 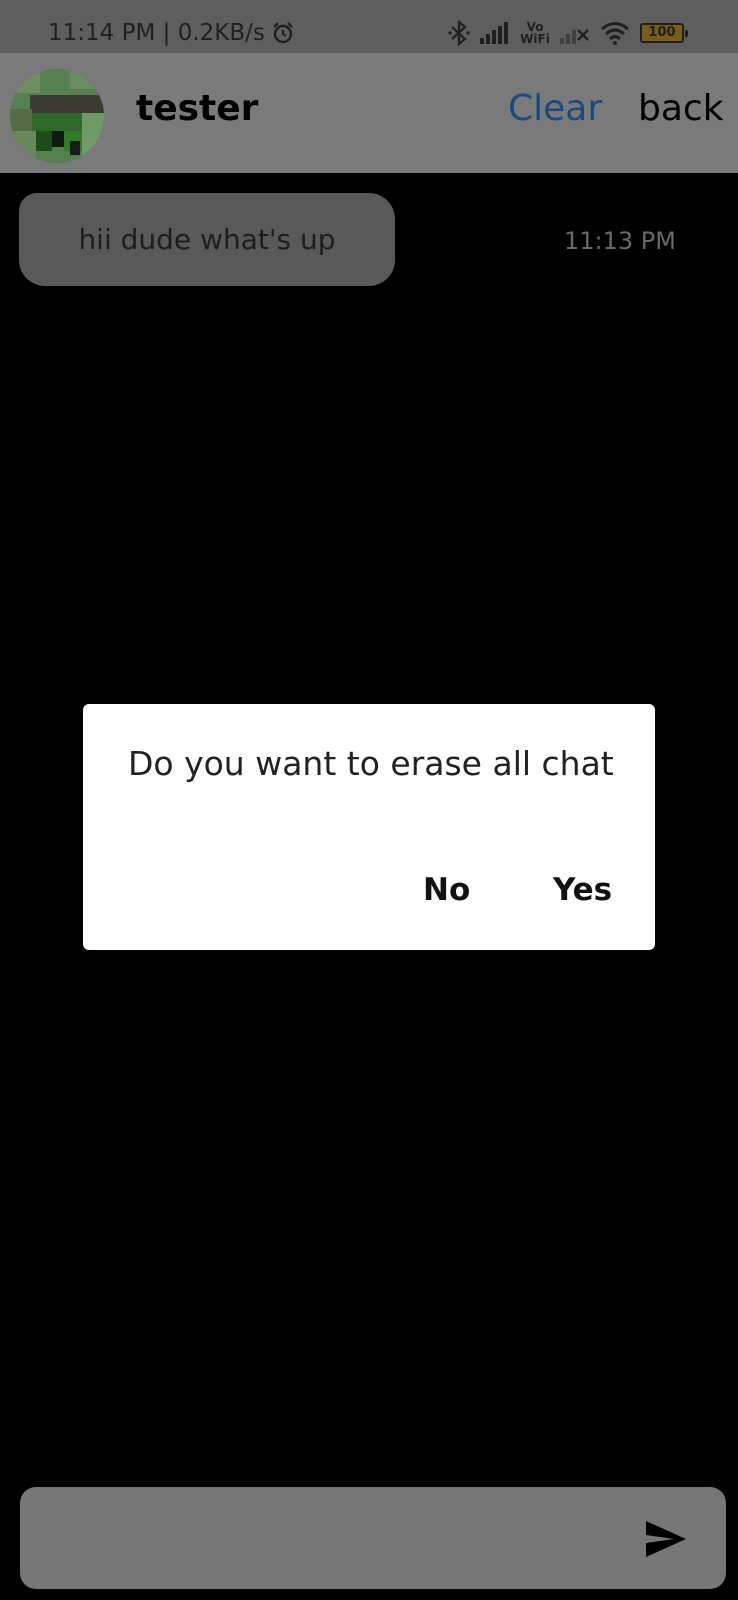 What do you see at coordinates (369, 113) in the screenshot?
I see `chat-header: tester Clear back` at bounding box center [369, 113].